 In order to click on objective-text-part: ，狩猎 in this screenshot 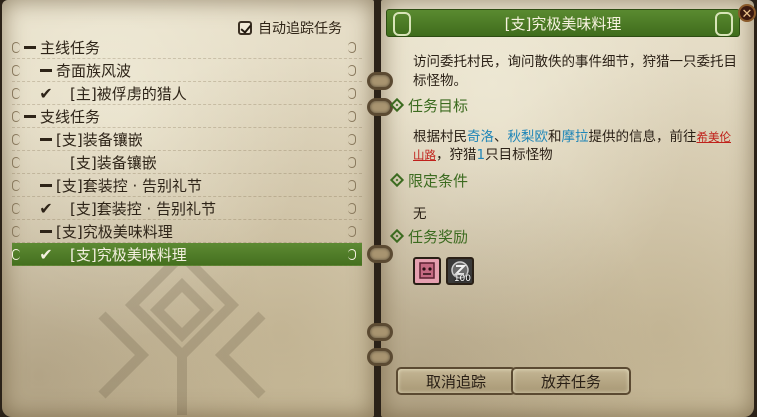, I will do `click(456, 155)`.